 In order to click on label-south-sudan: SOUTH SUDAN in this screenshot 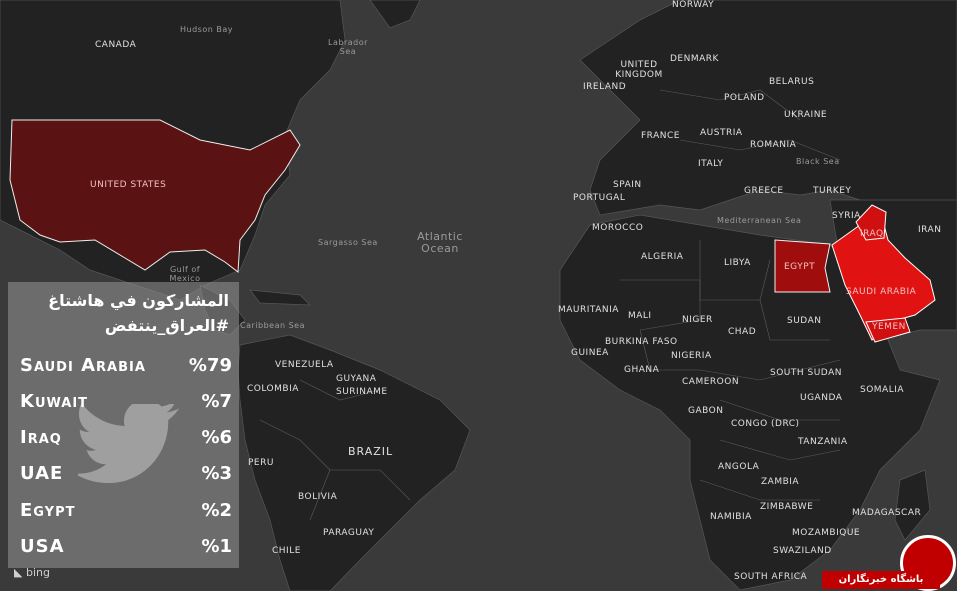, I will do `click(806, 373)`.